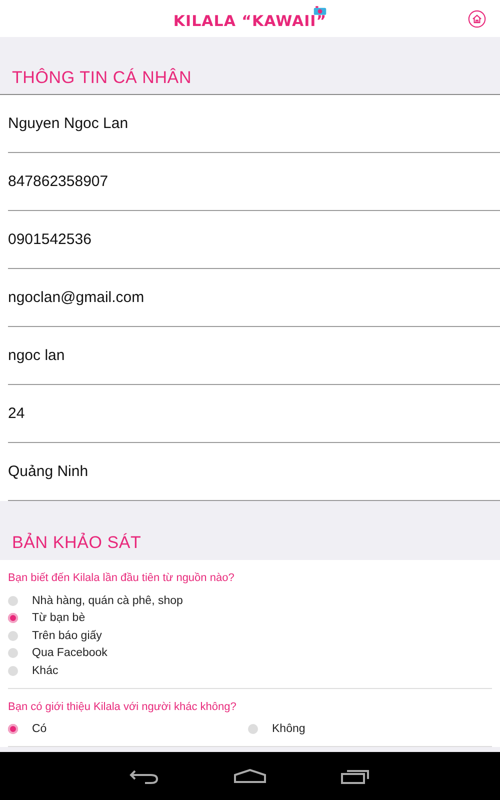 Image resolution: width=500 pixels, height=800 pixels. I want to click on back-icon, so click(144, 776).